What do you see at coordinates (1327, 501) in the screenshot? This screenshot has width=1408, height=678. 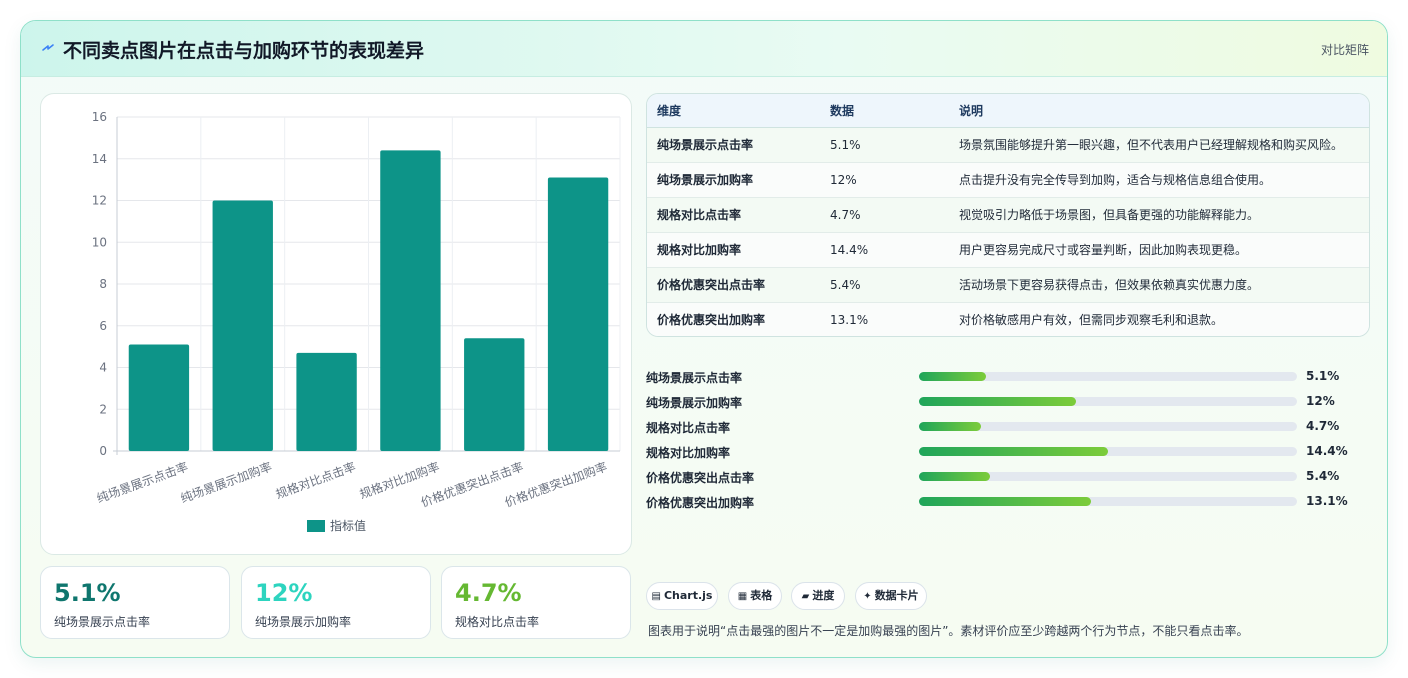 I see `progress-value: 13.1%` at bounding box center [1327, 501].